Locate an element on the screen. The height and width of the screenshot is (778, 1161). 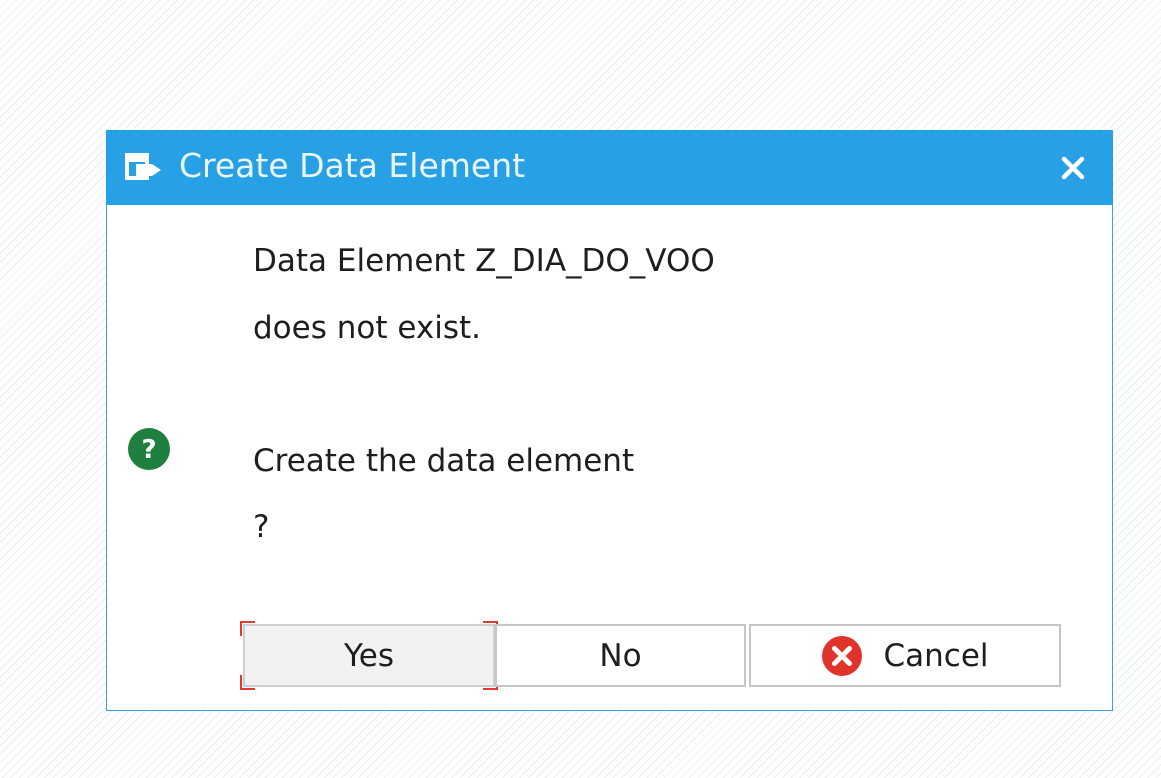
message-line-1: Data Element Z_DIA_DO_VOO is located at coordinates (484, 261).